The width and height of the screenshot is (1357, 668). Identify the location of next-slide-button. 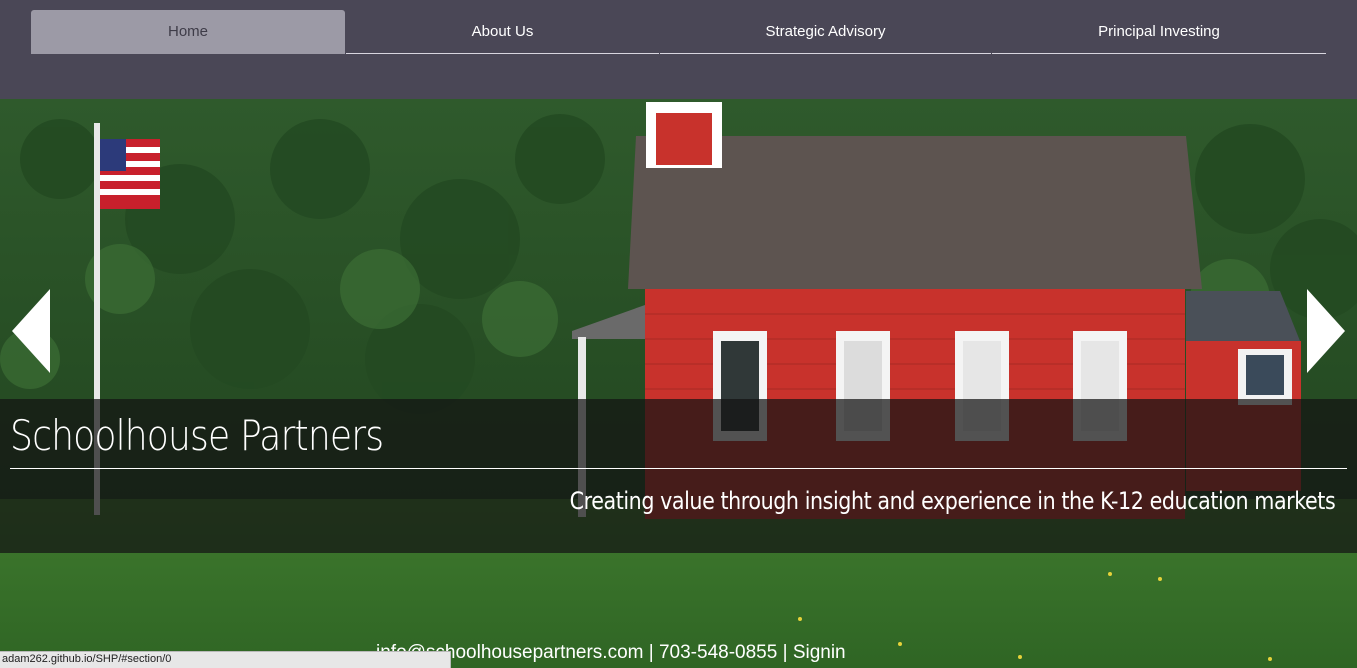
(1325, 331).